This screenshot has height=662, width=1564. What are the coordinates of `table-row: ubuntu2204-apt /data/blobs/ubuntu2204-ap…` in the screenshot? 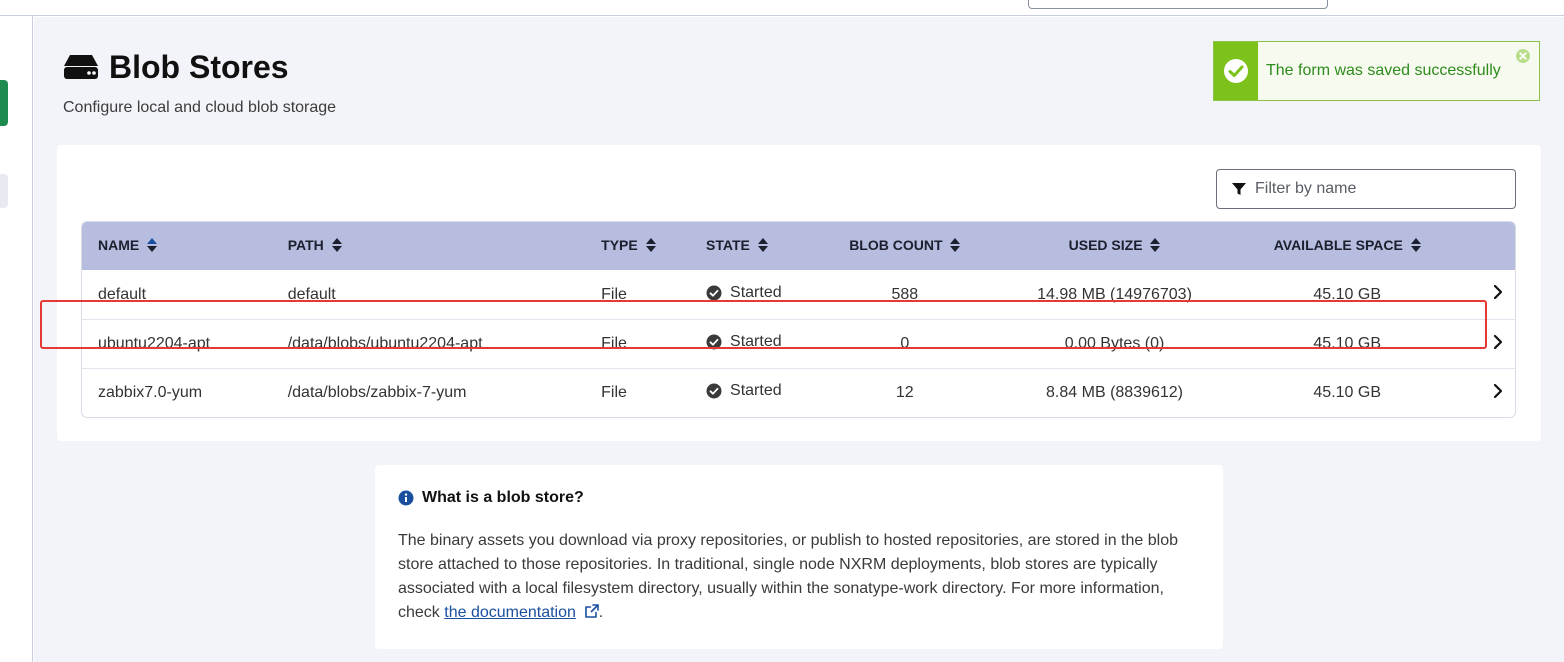 It's located at (798, 343).